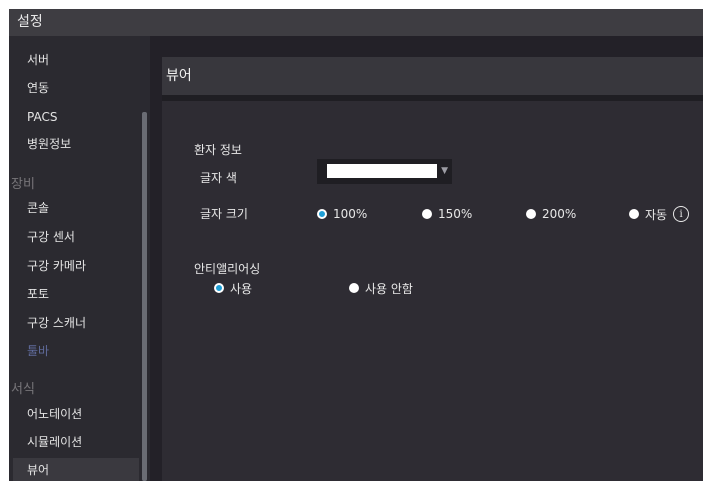 The width and height of the screenshot is (703, 481). What do you see at coordinates (42, 117) in the screenshot?
I see `sidebar-item-pacs: PACS` at bounding box center [42, 117].